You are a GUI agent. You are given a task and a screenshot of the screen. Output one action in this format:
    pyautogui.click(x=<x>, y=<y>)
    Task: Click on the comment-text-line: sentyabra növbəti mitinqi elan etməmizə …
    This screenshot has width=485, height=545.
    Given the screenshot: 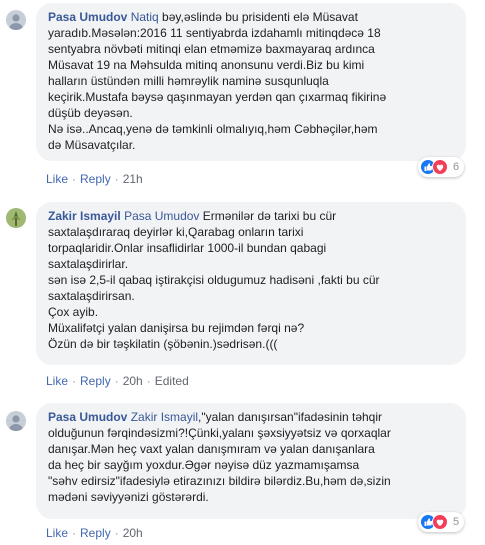 What is the action you would take?
    pyautogui.click(x=211, y=49)
    